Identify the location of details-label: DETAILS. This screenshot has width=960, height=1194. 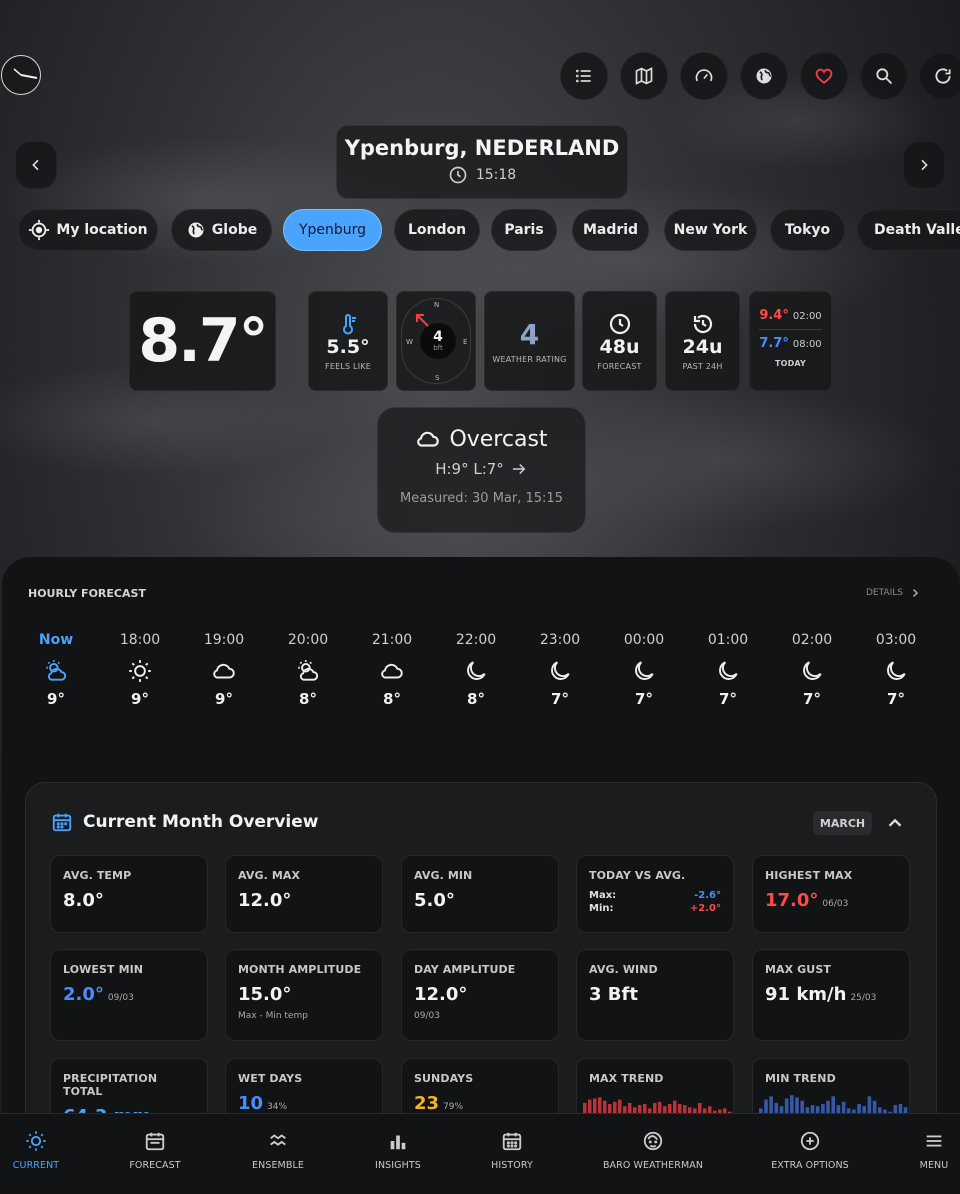
(884, 593).